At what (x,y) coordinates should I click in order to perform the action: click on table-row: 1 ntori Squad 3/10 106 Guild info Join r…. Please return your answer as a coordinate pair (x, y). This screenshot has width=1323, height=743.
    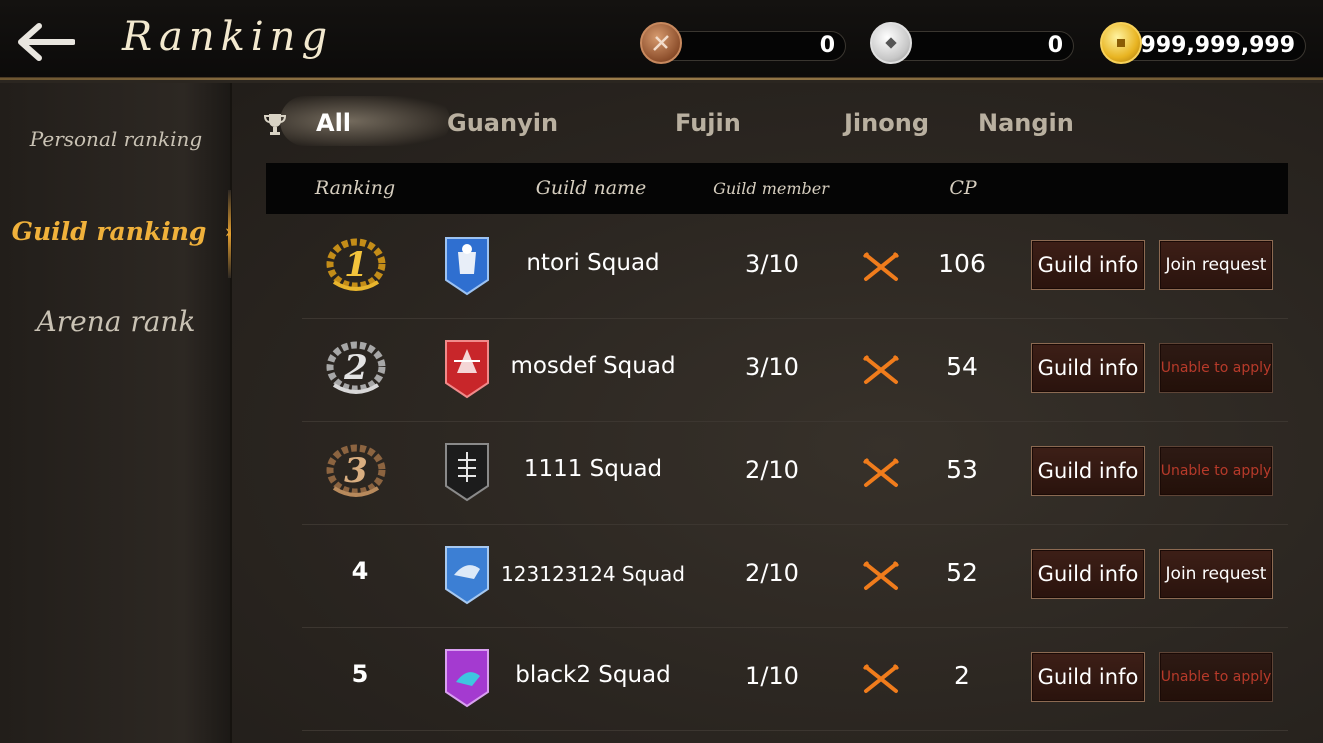
    Looking at the image, I should click on (795, 267).